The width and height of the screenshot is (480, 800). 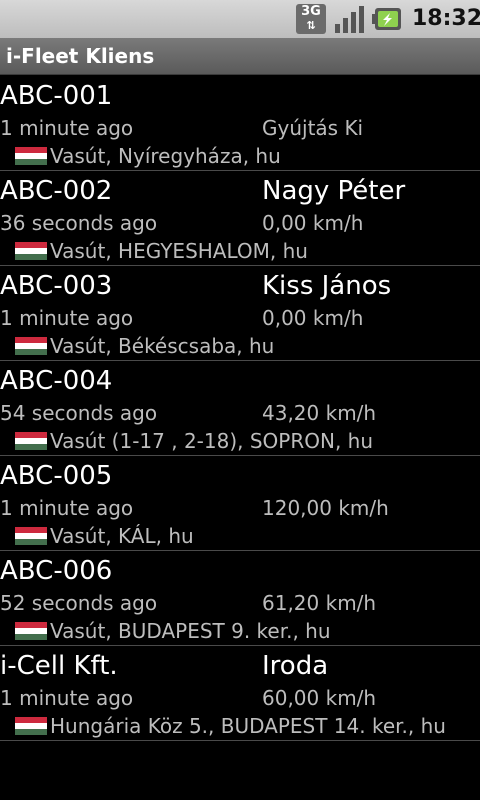 What do you see at coordinates (59, 666) in the screenshot?
I see `vehicle-name: i-Cell Kft.` at bounding box center [59, 666].